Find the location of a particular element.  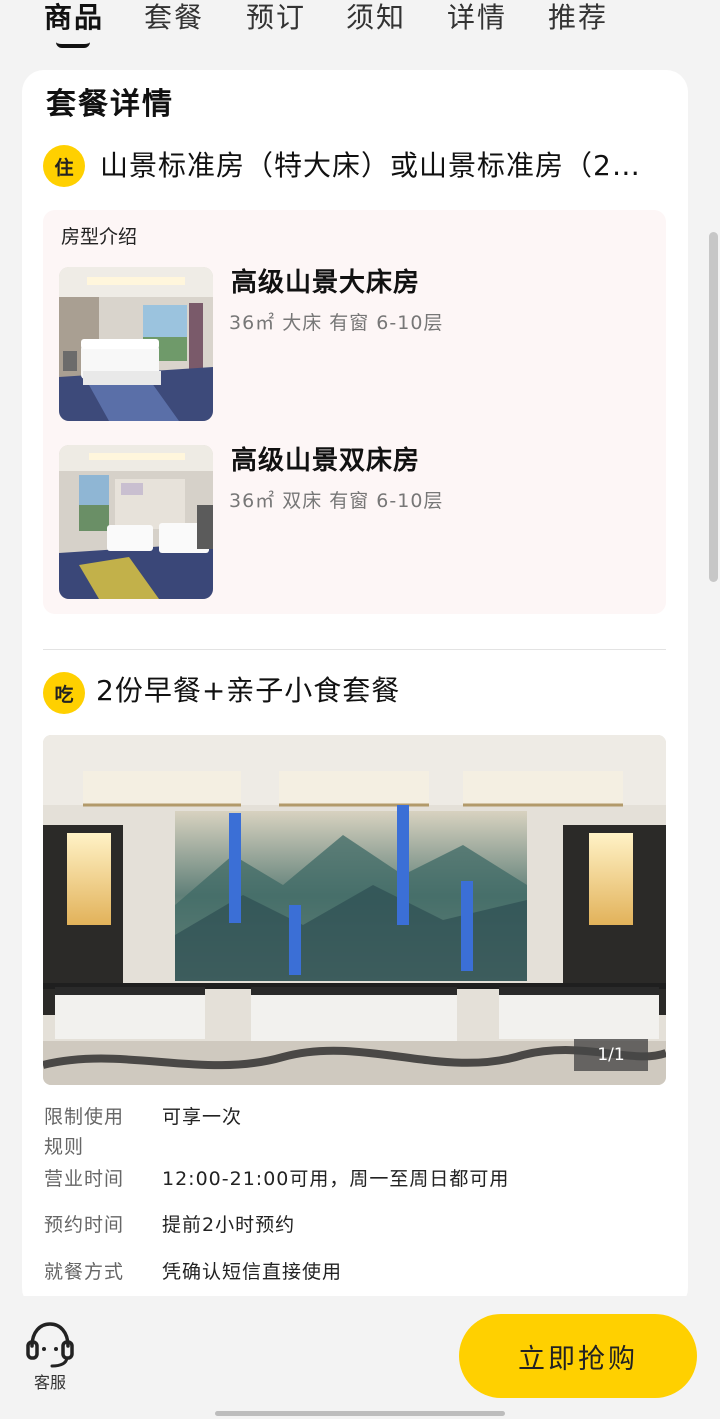

stay-badge: 住 is located at coordinates (64, 166).